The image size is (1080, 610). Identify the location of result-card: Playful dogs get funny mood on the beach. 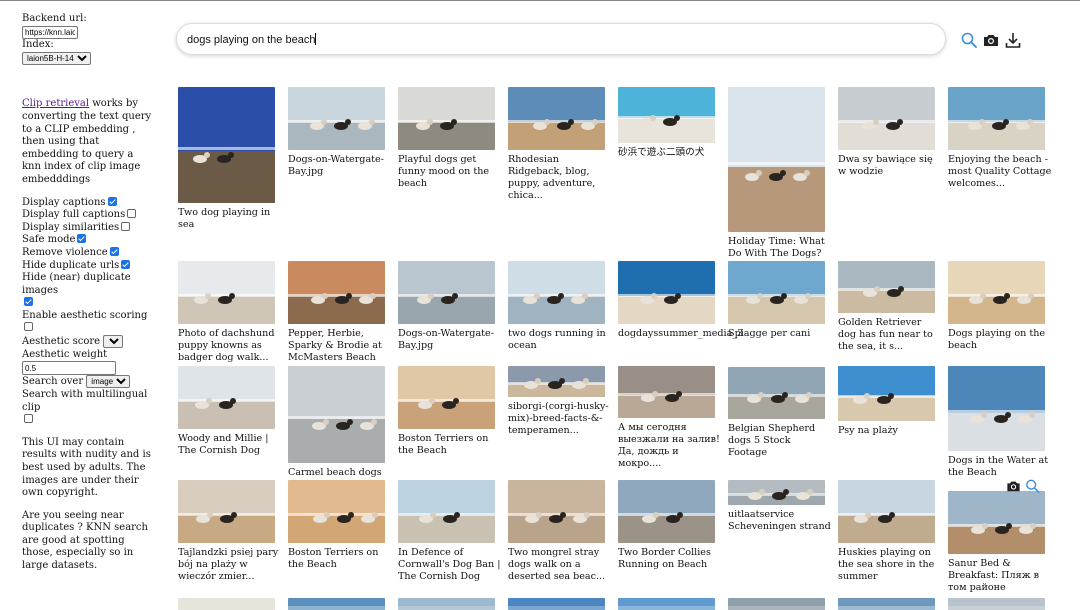
(448, 138).